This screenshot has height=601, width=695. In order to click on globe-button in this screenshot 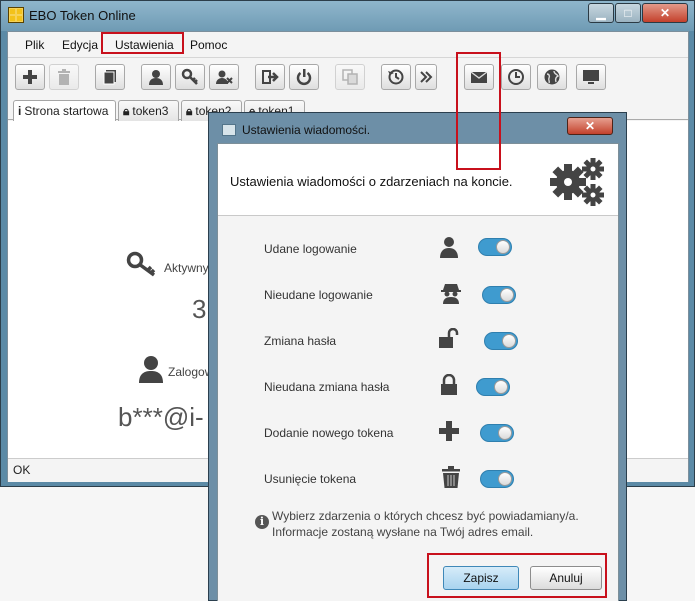, I will do `click(552, 77)`.